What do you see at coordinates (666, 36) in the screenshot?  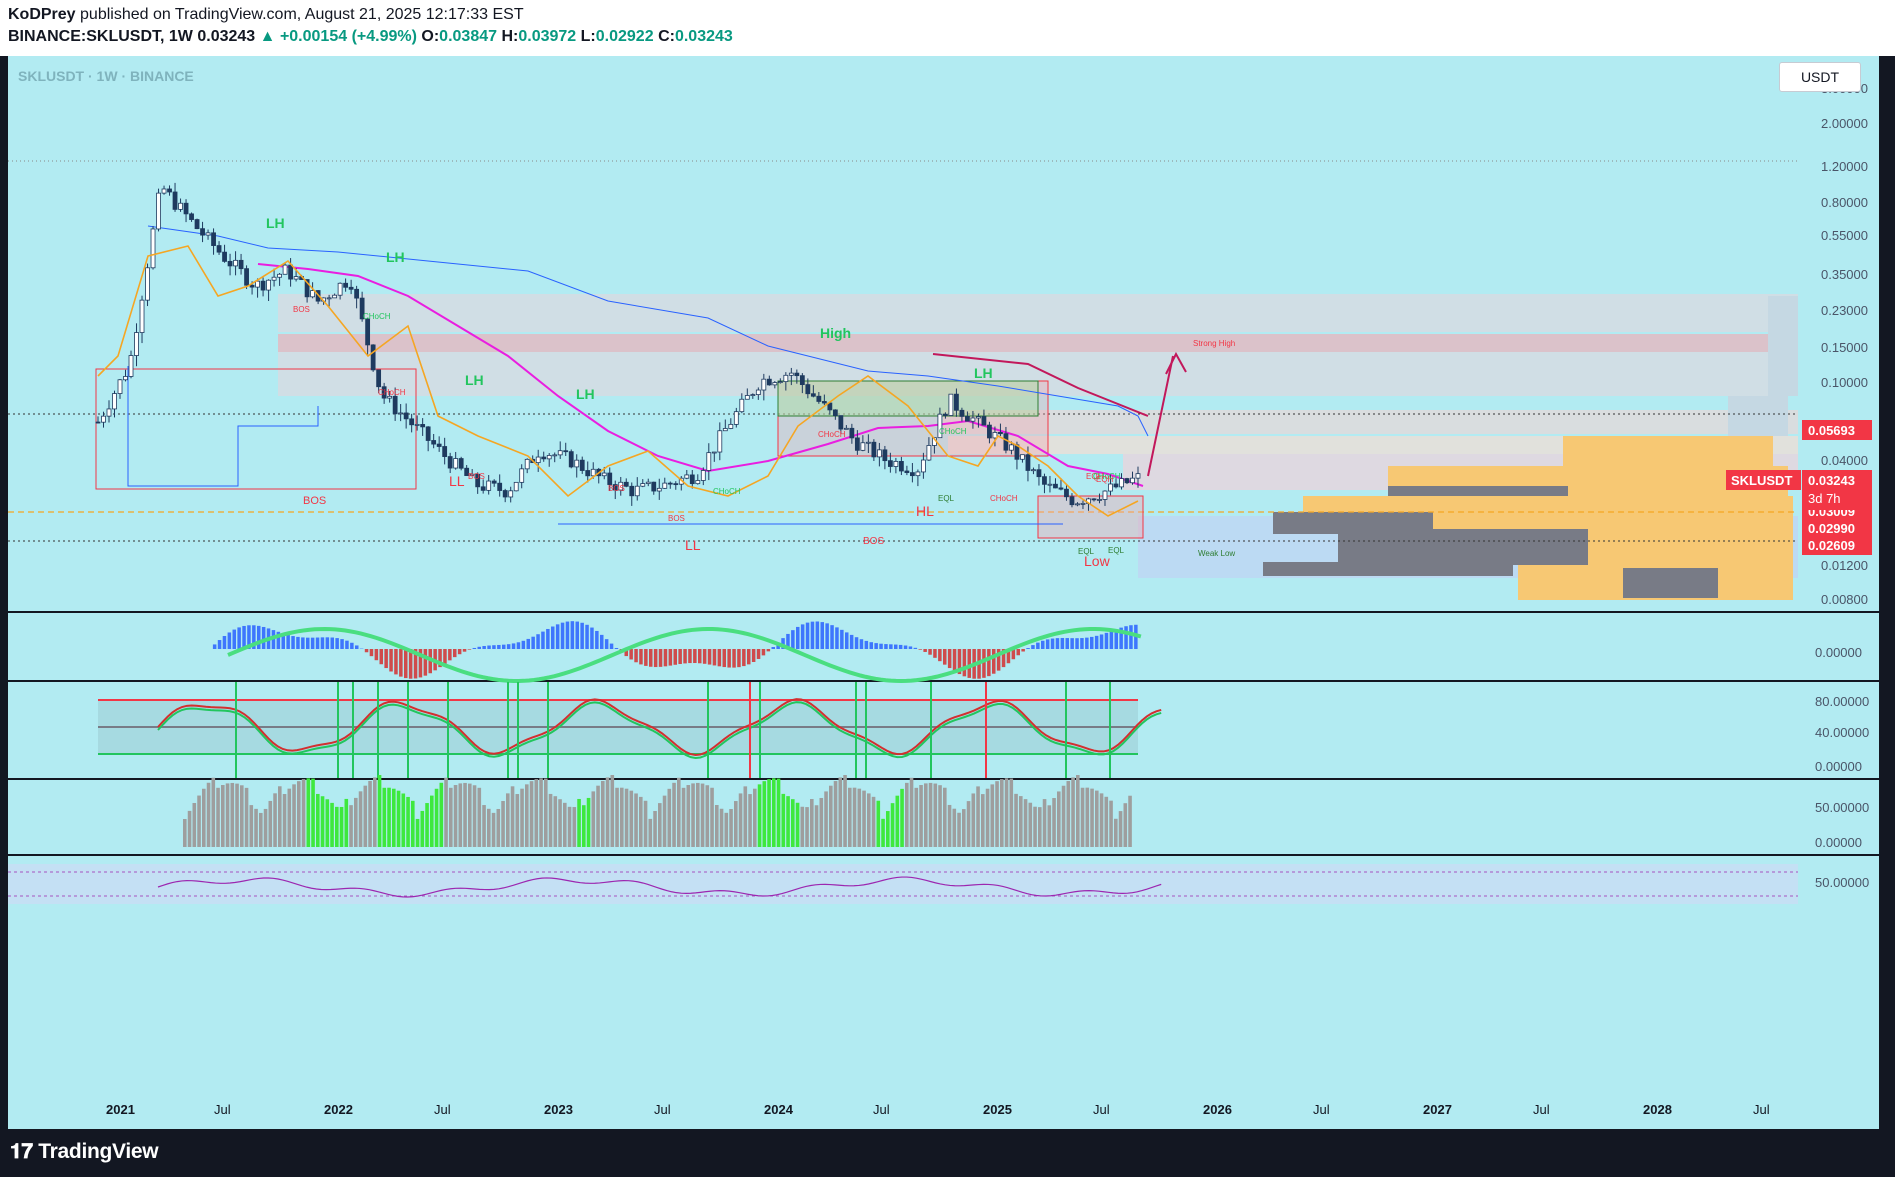 I see `close-label: C:` at bounding box center [666, 36].